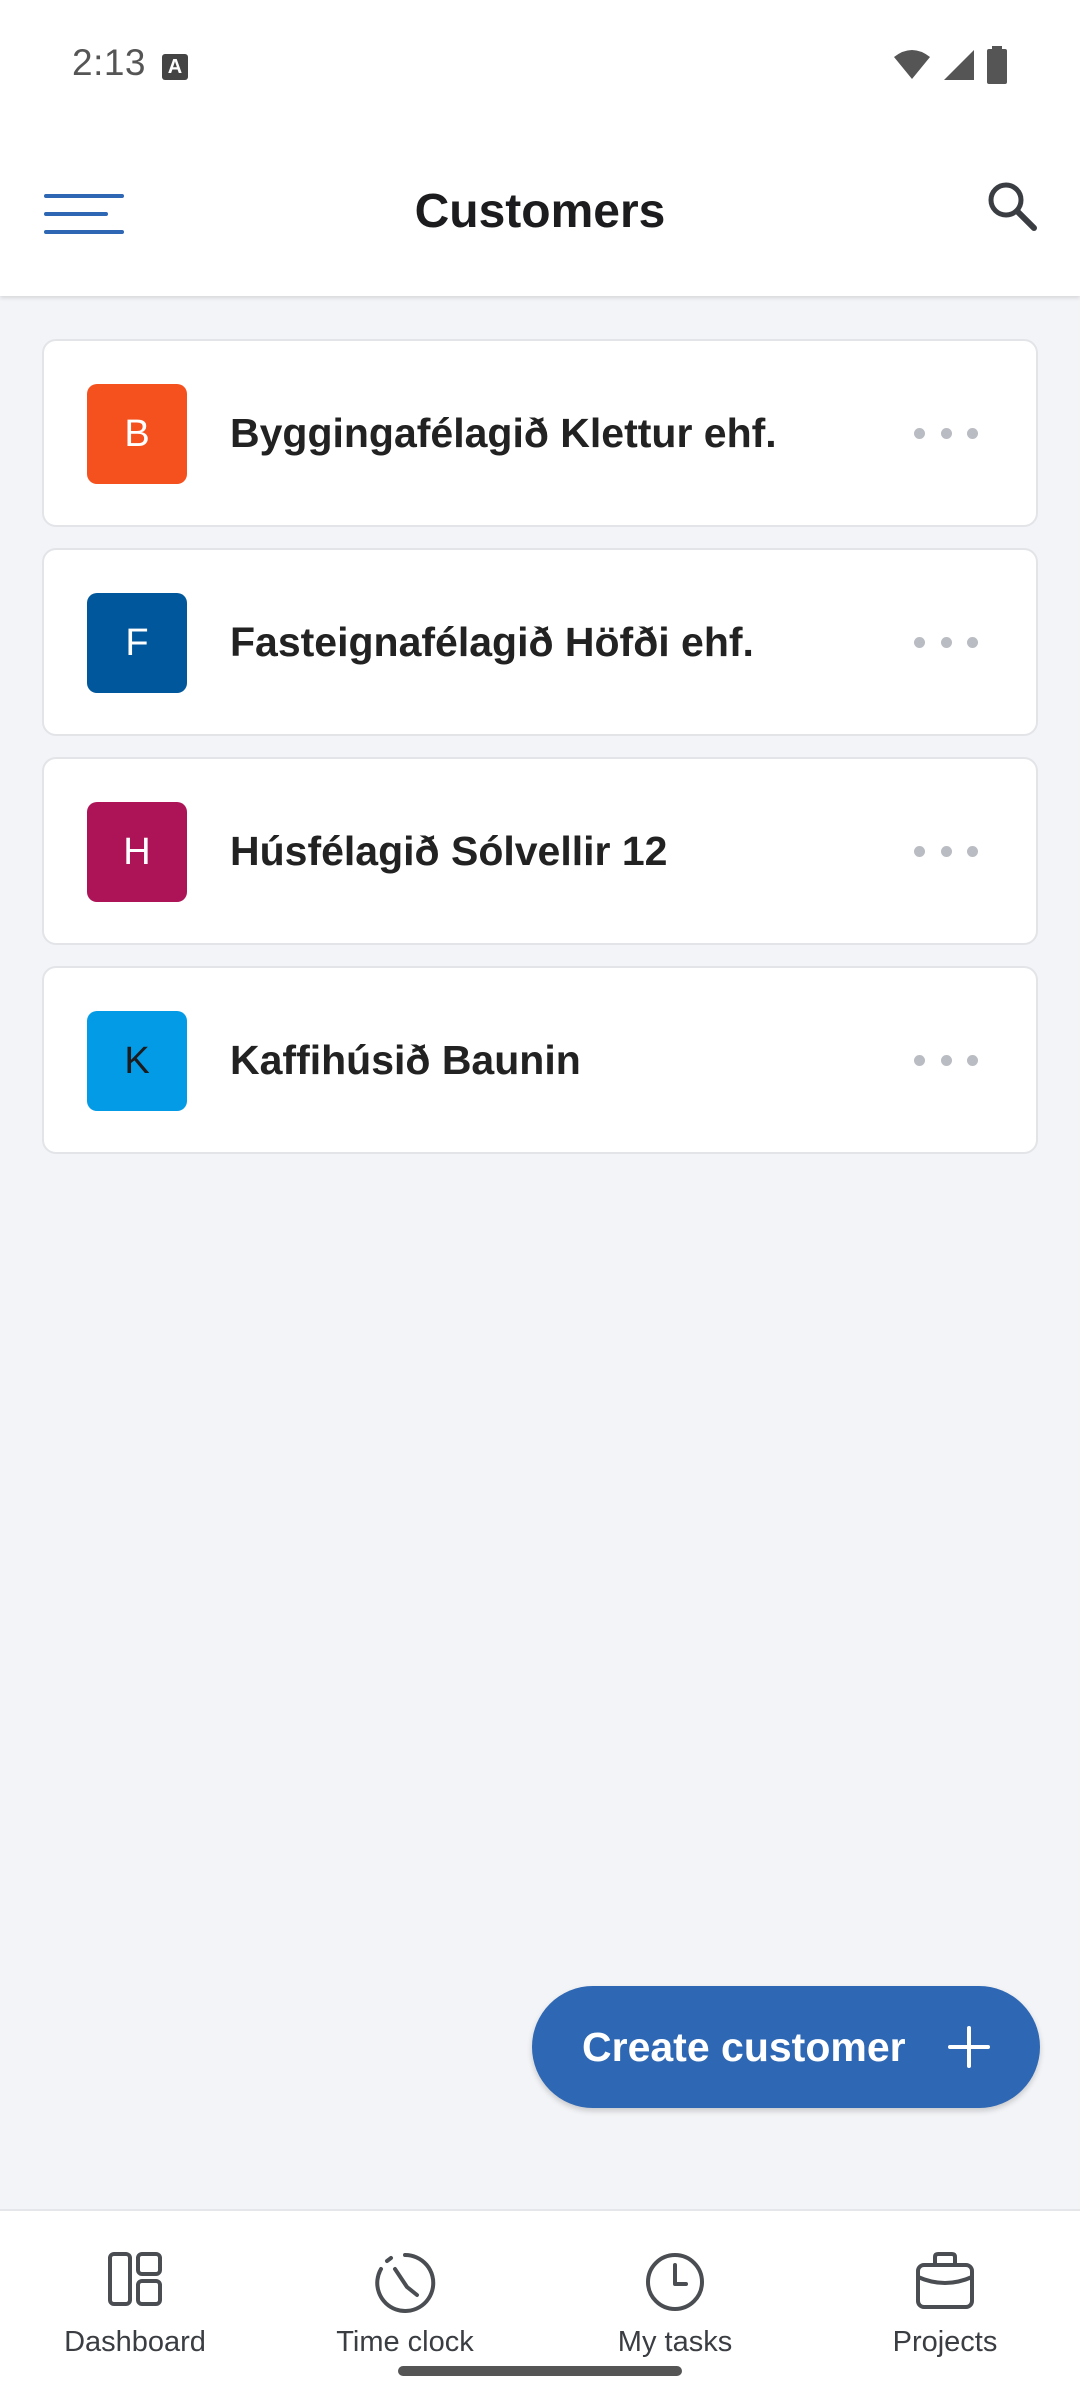  Describe the element at coordinates (912, 64) in the screenshot. I see `wifi-icon` at that location.